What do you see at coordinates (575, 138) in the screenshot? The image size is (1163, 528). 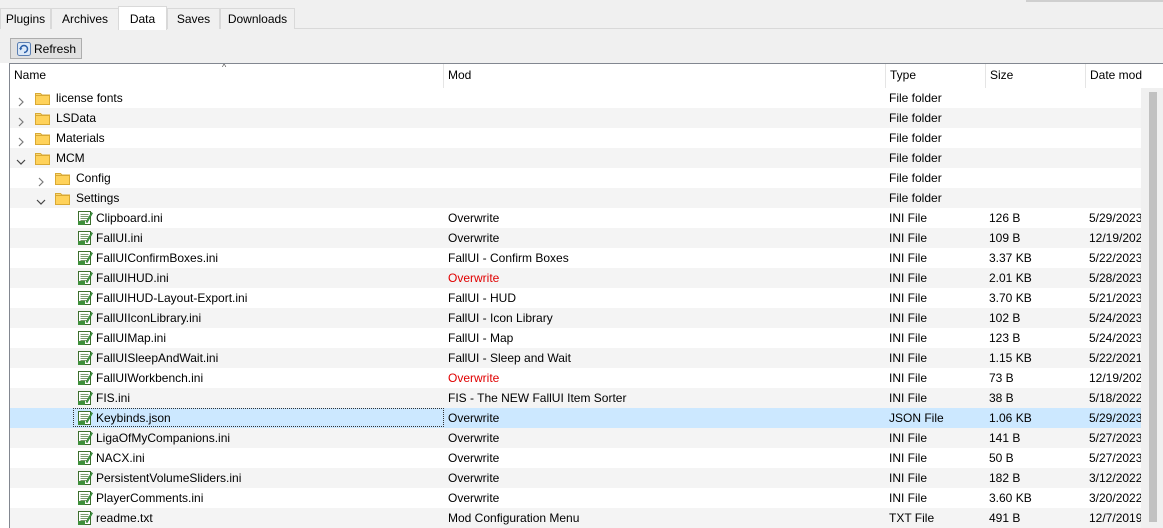 I see `folder-row: Materials File folder` at bounding box center [575, 138].